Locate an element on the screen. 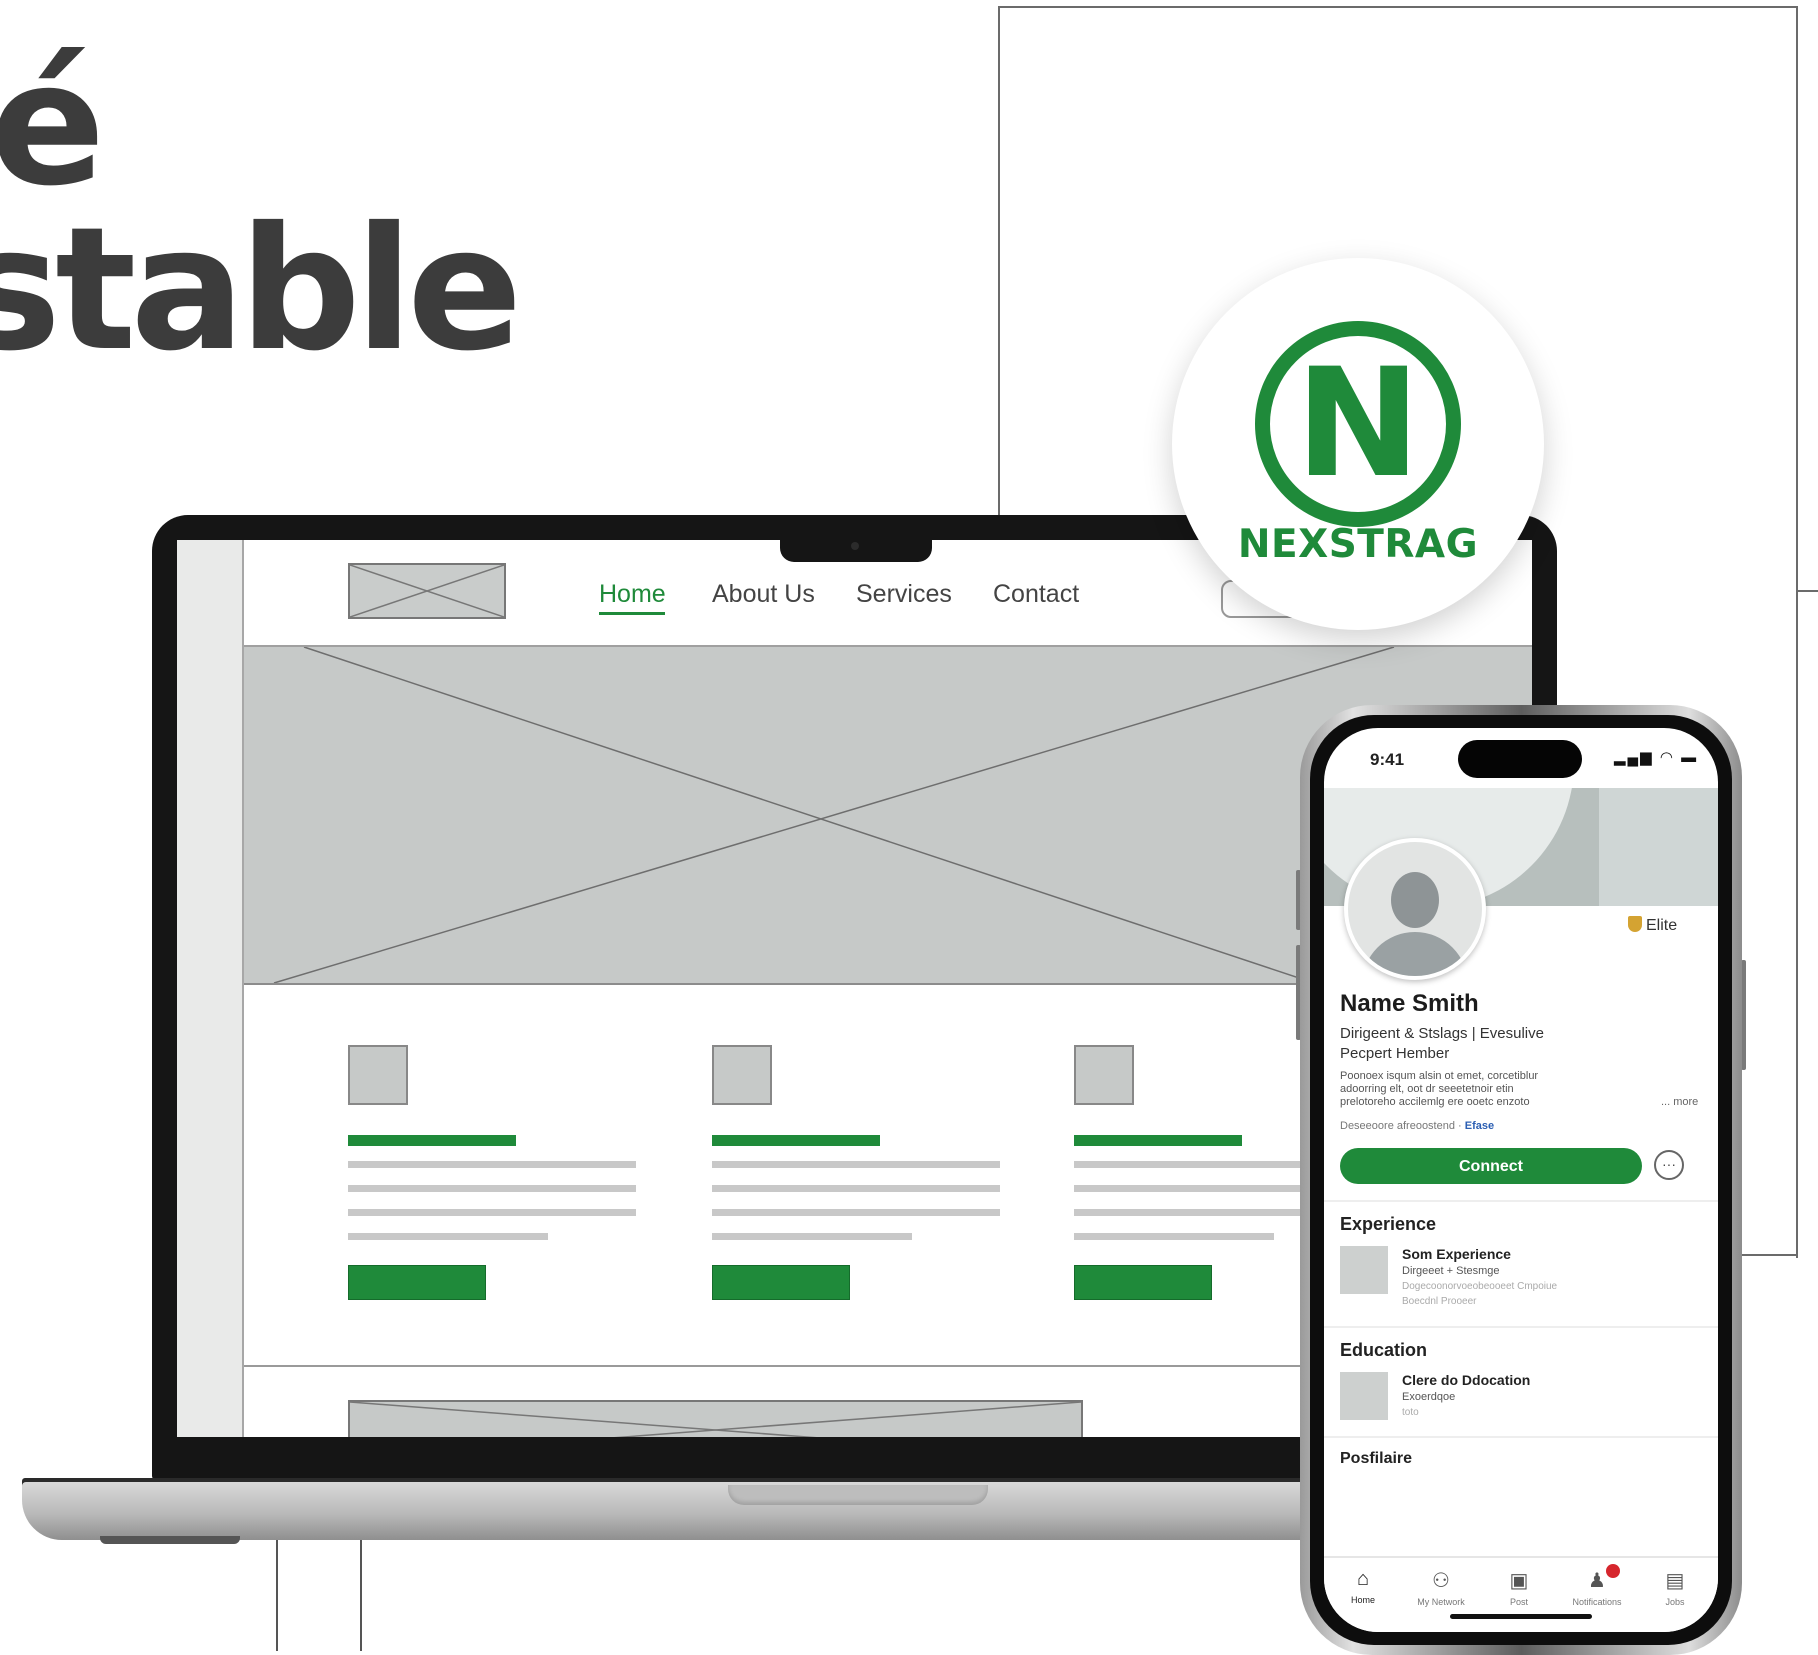 This screenshot has width=1818, height=1655. more-options-button: ··· is located at coordinates (1669, 1165).